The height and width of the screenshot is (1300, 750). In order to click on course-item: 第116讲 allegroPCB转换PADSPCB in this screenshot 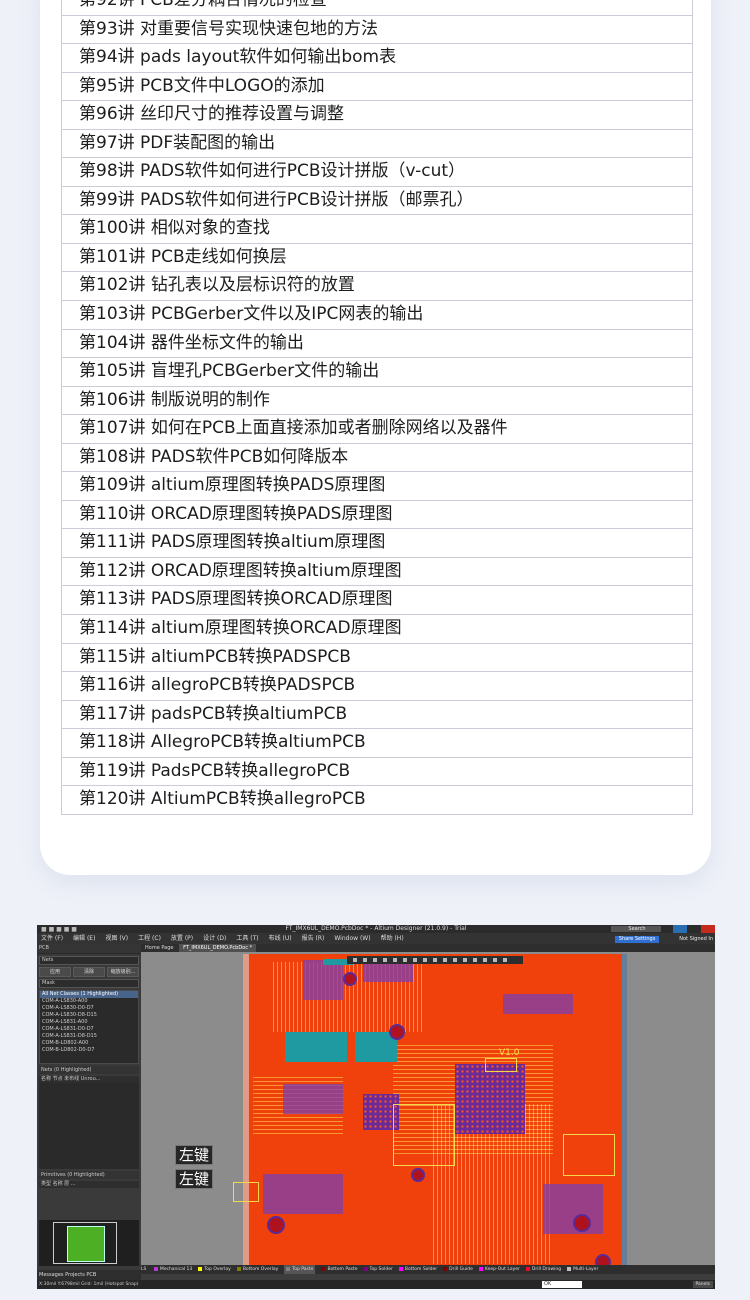, I will do `click(377, 685)`.